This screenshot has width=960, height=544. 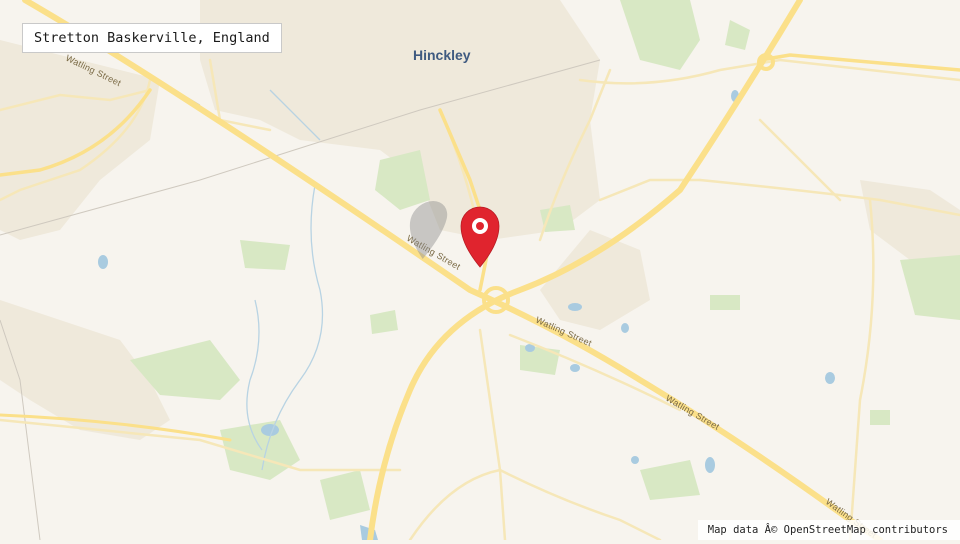 I want to click on map-attribution: Map data Â© OpenStreetMap contributors, so click(x=828, y=530).